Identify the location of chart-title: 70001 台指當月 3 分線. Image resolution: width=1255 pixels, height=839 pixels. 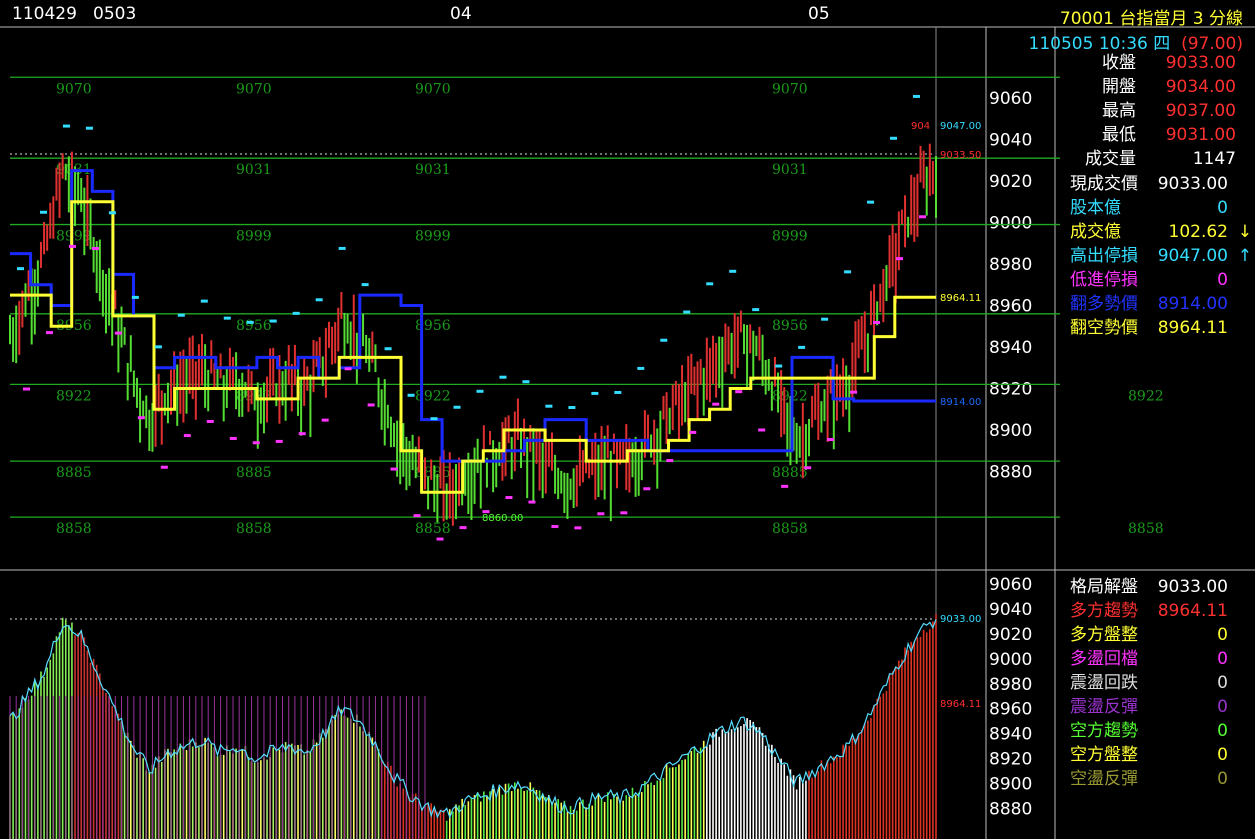
(1151, 16).